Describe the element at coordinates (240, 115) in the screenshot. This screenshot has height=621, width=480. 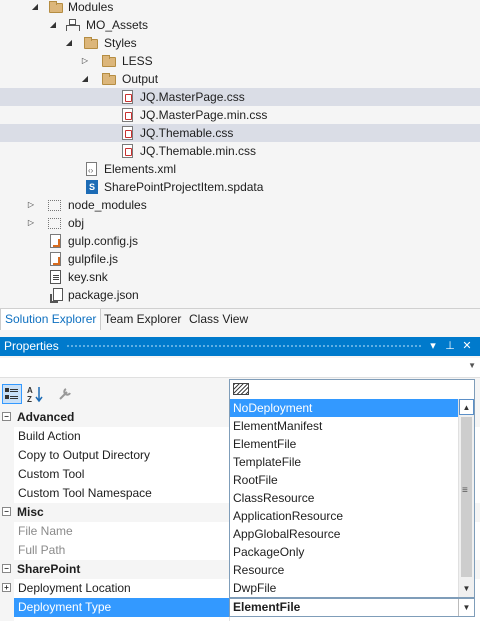
I see `tree-item-jq-masterpage-min-css: JQ.MasterPage.min.css` at that location.